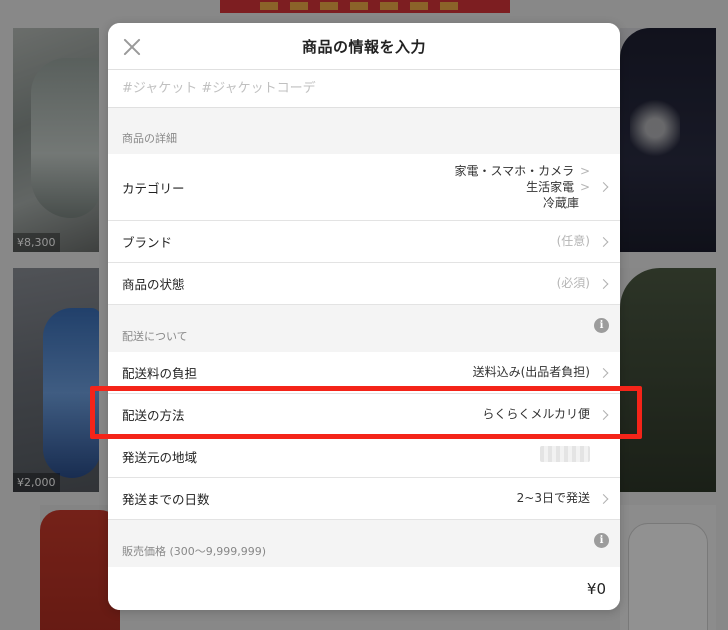 The width and height of the screenshot is (728, 630). Describe the element at coordinates (514, 170) in the screenshot. I see `category-level-1: 家電・スマホ・カメラ` at that location.